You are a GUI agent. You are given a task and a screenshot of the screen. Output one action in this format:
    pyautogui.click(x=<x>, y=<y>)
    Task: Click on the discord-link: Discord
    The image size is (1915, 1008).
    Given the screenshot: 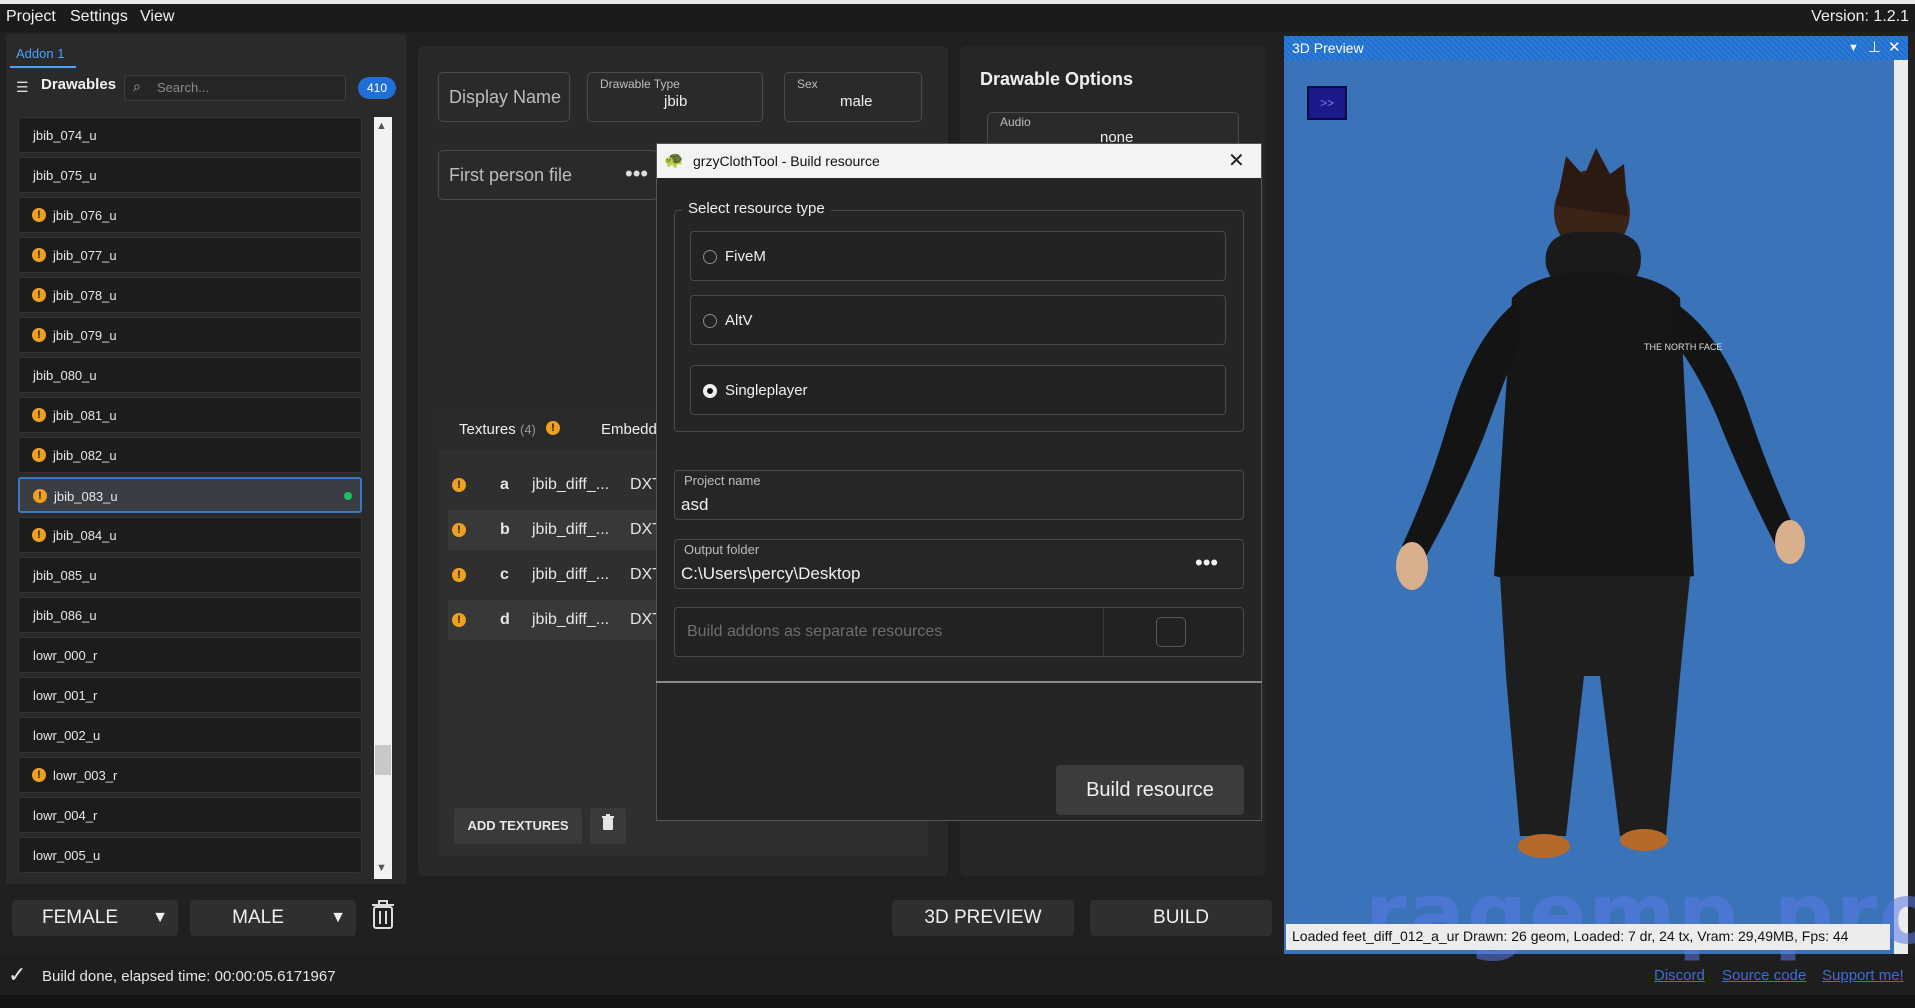 What is the action you would take?
    pyautogui.click(x=1679, y=975)
    